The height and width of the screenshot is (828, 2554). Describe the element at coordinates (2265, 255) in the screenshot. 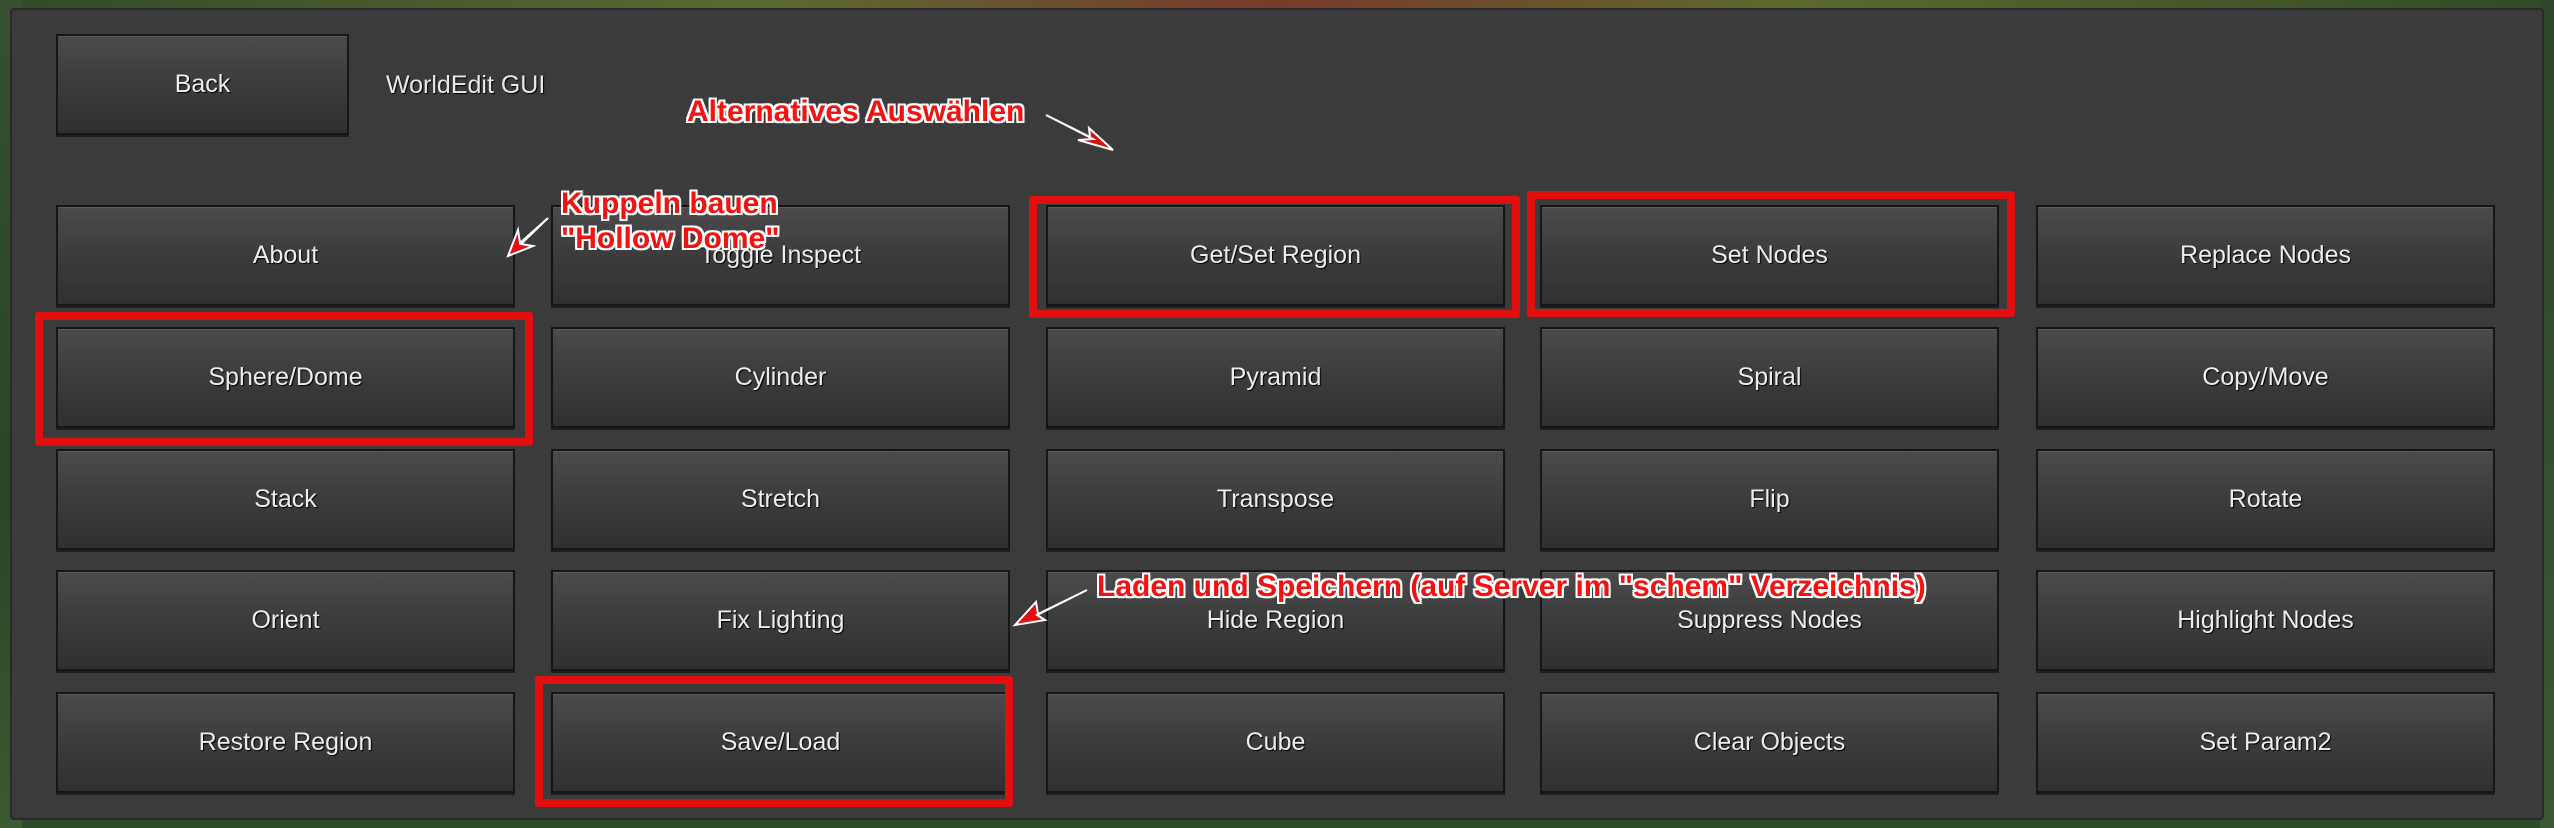

I see `replace-nodes-button: Replace Nodes` at that location.